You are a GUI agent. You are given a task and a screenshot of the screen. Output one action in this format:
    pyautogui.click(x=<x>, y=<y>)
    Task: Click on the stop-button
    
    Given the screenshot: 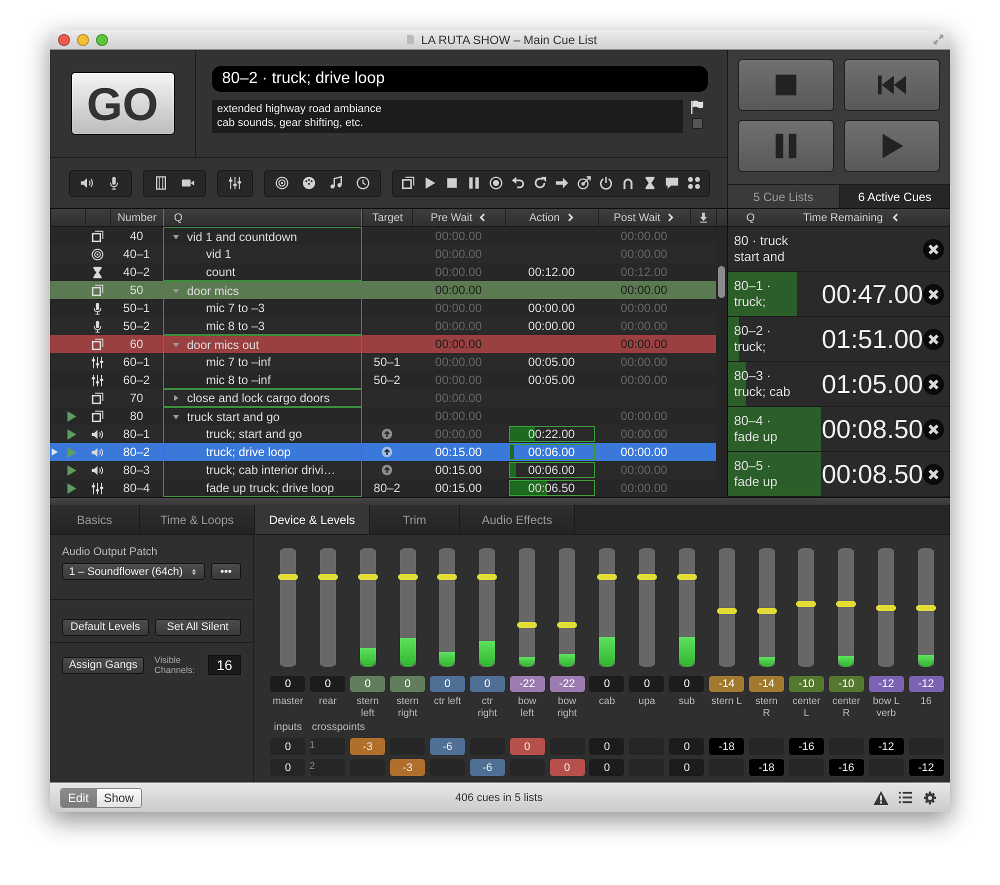 What is the action you would take?
    pyautogui.click(x=786, y=85)
    